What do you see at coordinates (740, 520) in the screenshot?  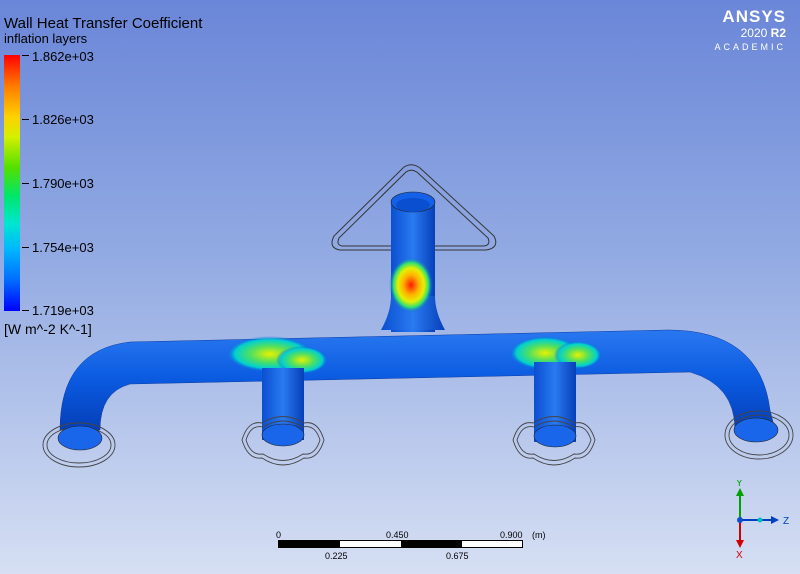 I see `axis-origin` at bounding box center [740, 520].